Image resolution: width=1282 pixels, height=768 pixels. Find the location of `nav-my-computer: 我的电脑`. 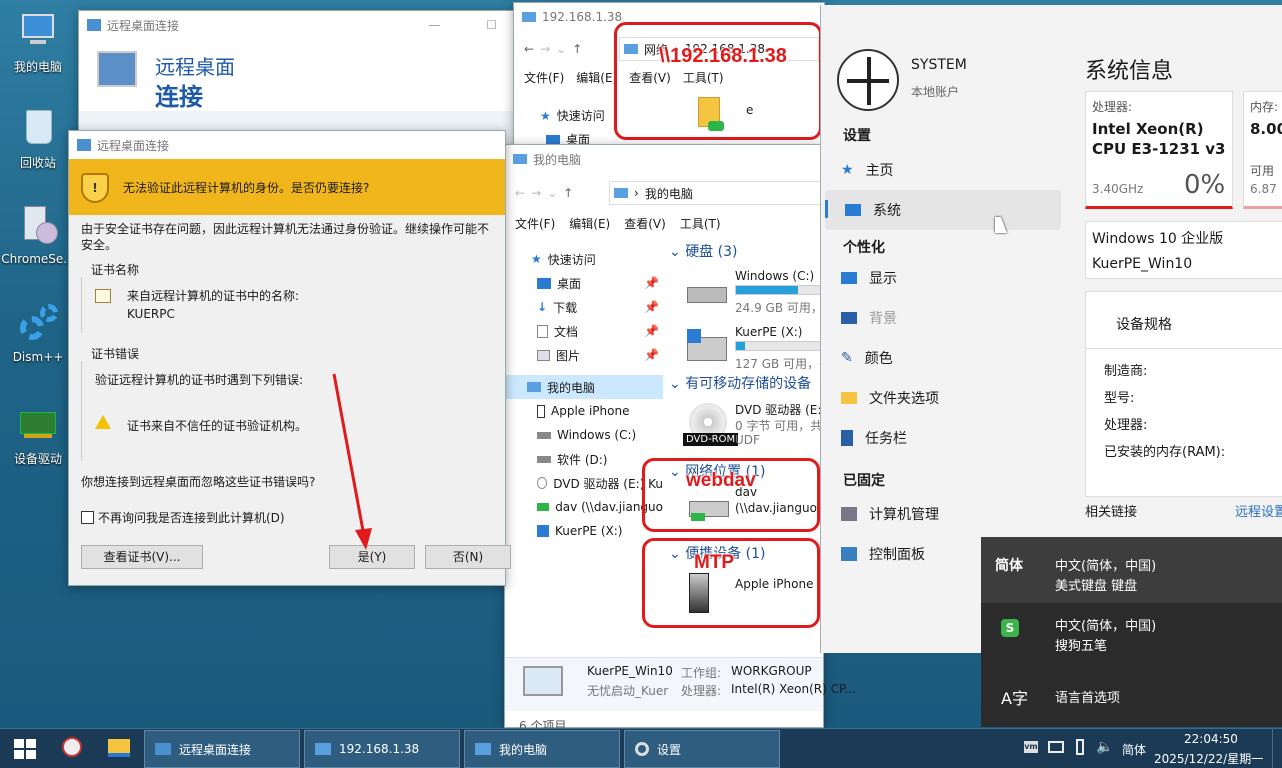

nav-my-computer: 我的电脑 is located at coordinates (584, 387).